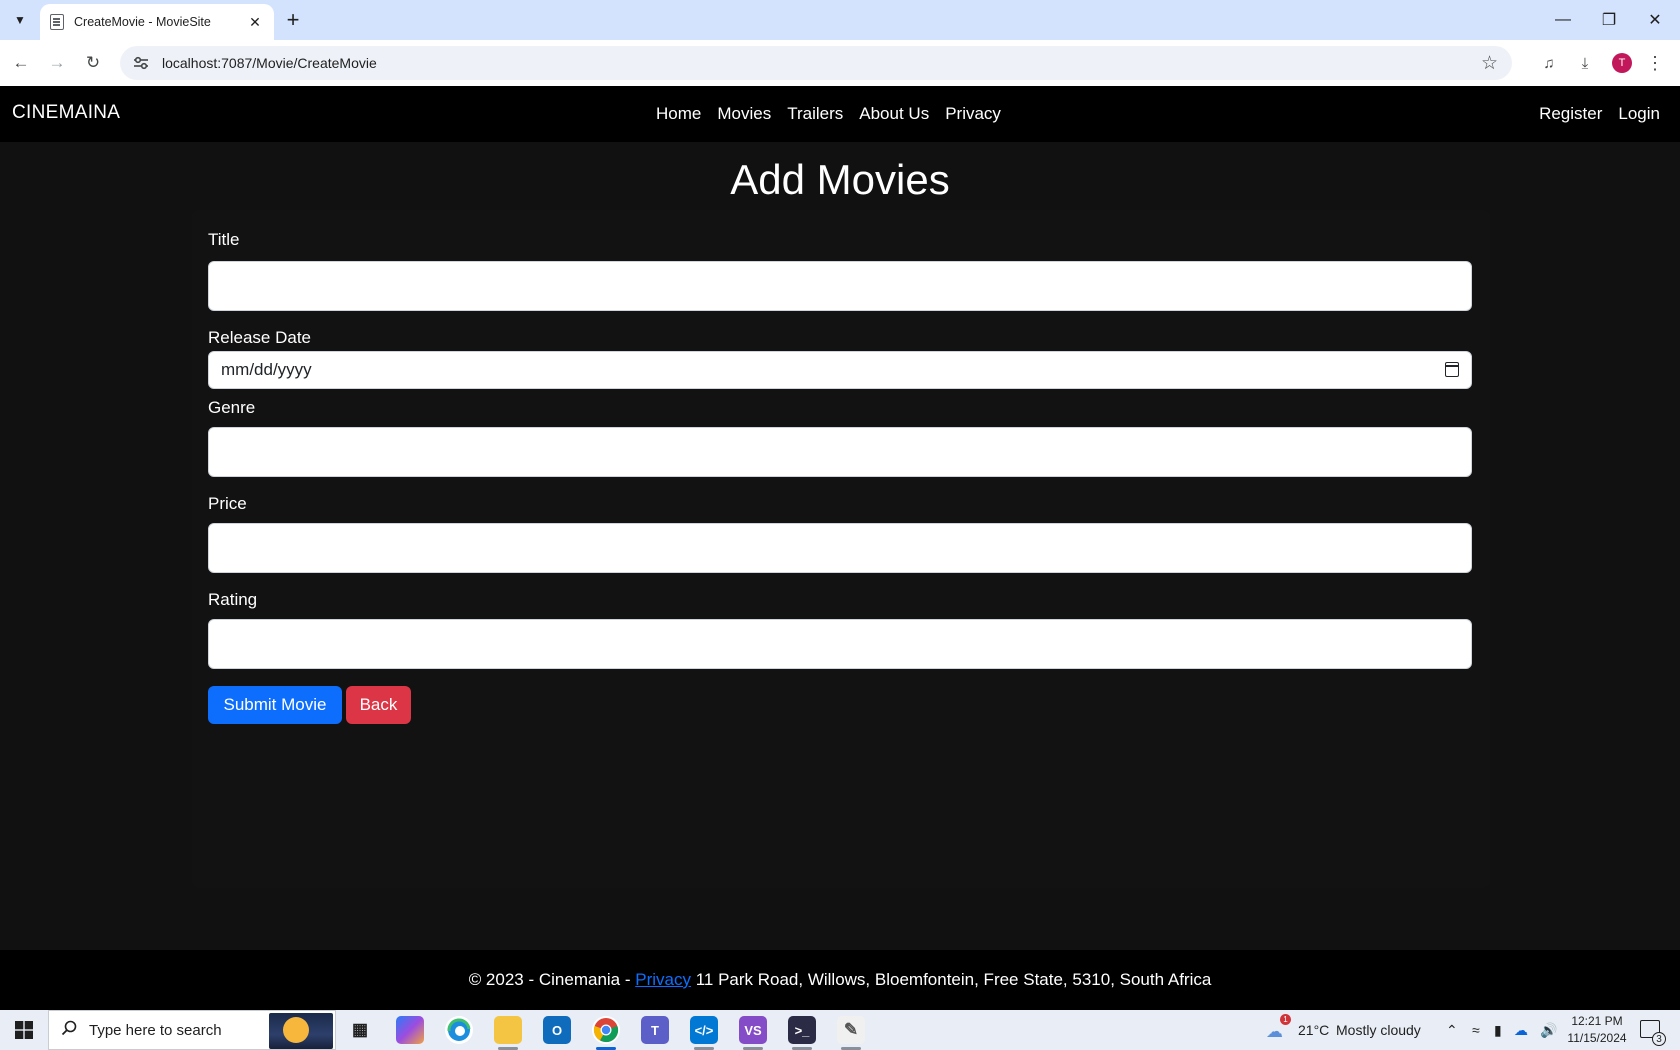  Describe the element at coordinates (1609, 20) in the screenshot. I see `restore-window-icon: ❐` at that location.